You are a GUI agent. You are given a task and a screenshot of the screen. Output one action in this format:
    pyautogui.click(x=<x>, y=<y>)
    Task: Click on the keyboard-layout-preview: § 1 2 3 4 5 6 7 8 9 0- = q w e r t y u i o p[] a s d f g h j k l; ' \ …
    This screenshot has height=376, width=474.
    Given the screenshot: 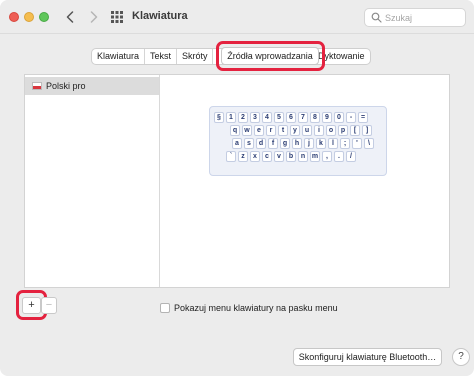 What is the action you would take?
    pyautogui.click(x=298, y=141)
    